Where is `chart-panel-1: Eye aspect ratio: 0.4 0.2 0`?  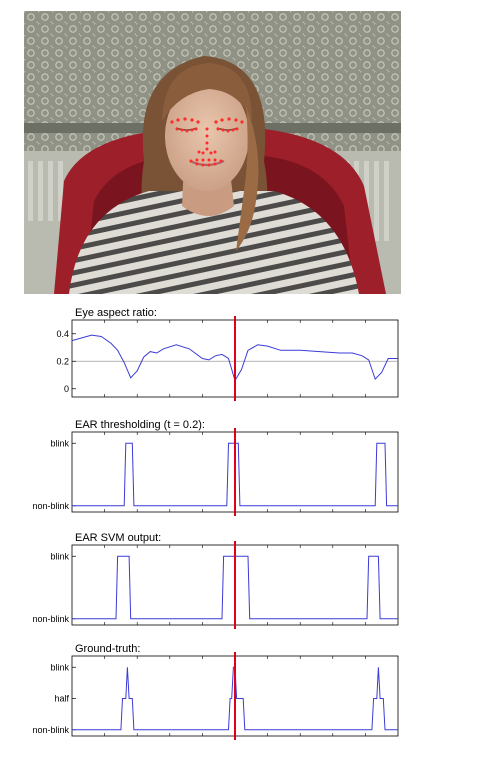 chart-panel-1: Eye aspect ratio: 0.4 0.2 0 is located at coordinates (227, 354).